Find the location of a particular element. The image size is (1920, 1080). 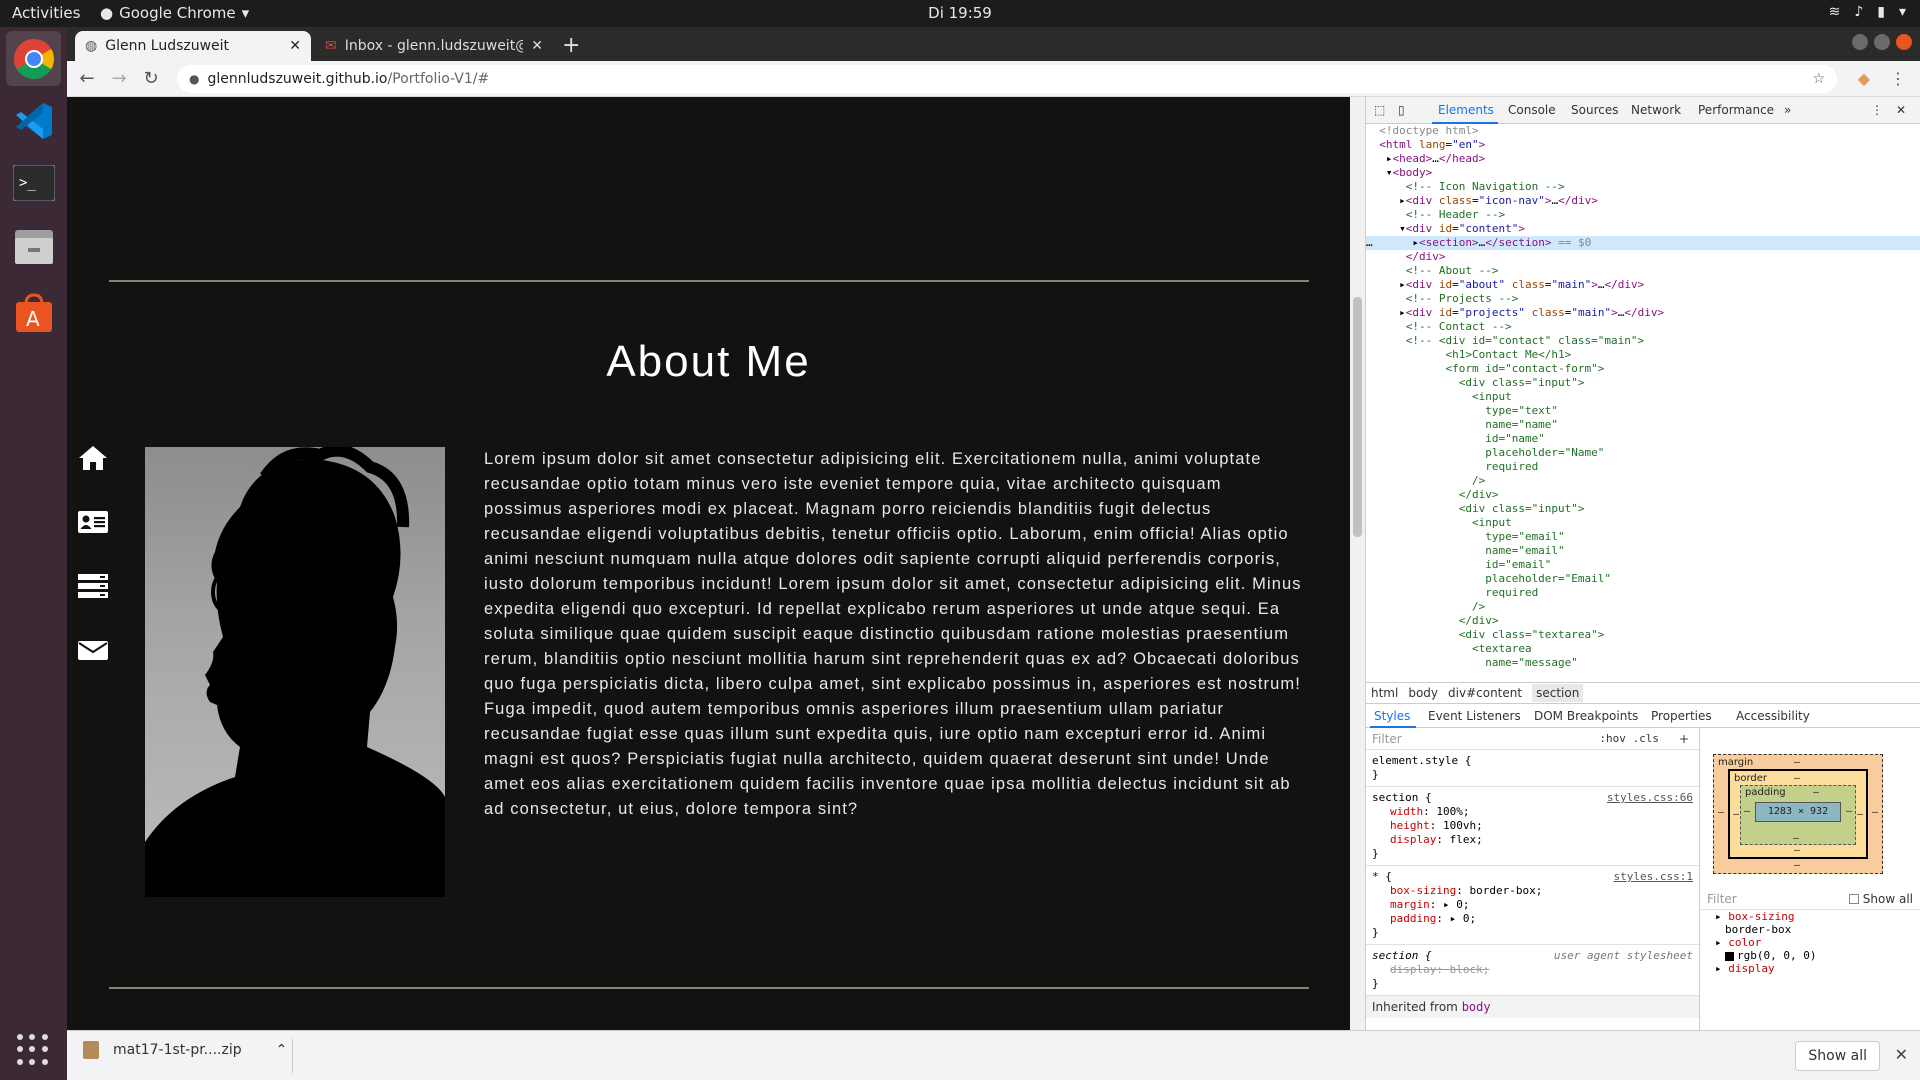

computed-row: ▸ display is located at coordinates (1810, 968).